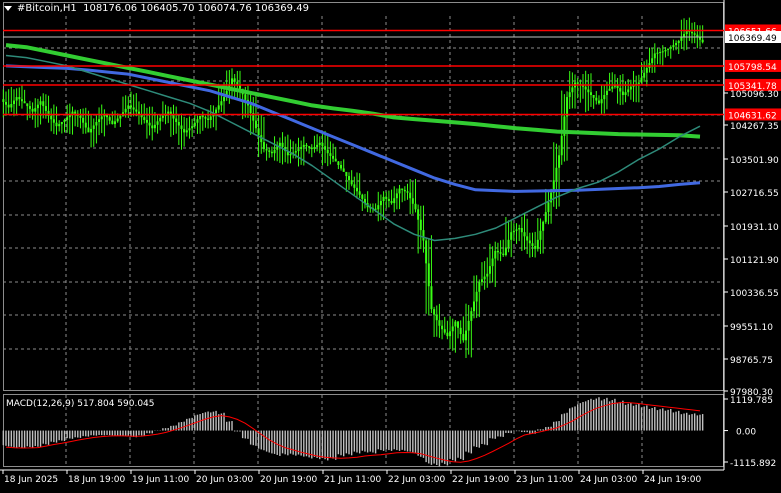 This screenshot has height=493, width=781. What do you see at coordinates (608, 480) in the screenshot?
I see `x-tick-label: 24 Jun 03:00` at bounding box center [608, 480].